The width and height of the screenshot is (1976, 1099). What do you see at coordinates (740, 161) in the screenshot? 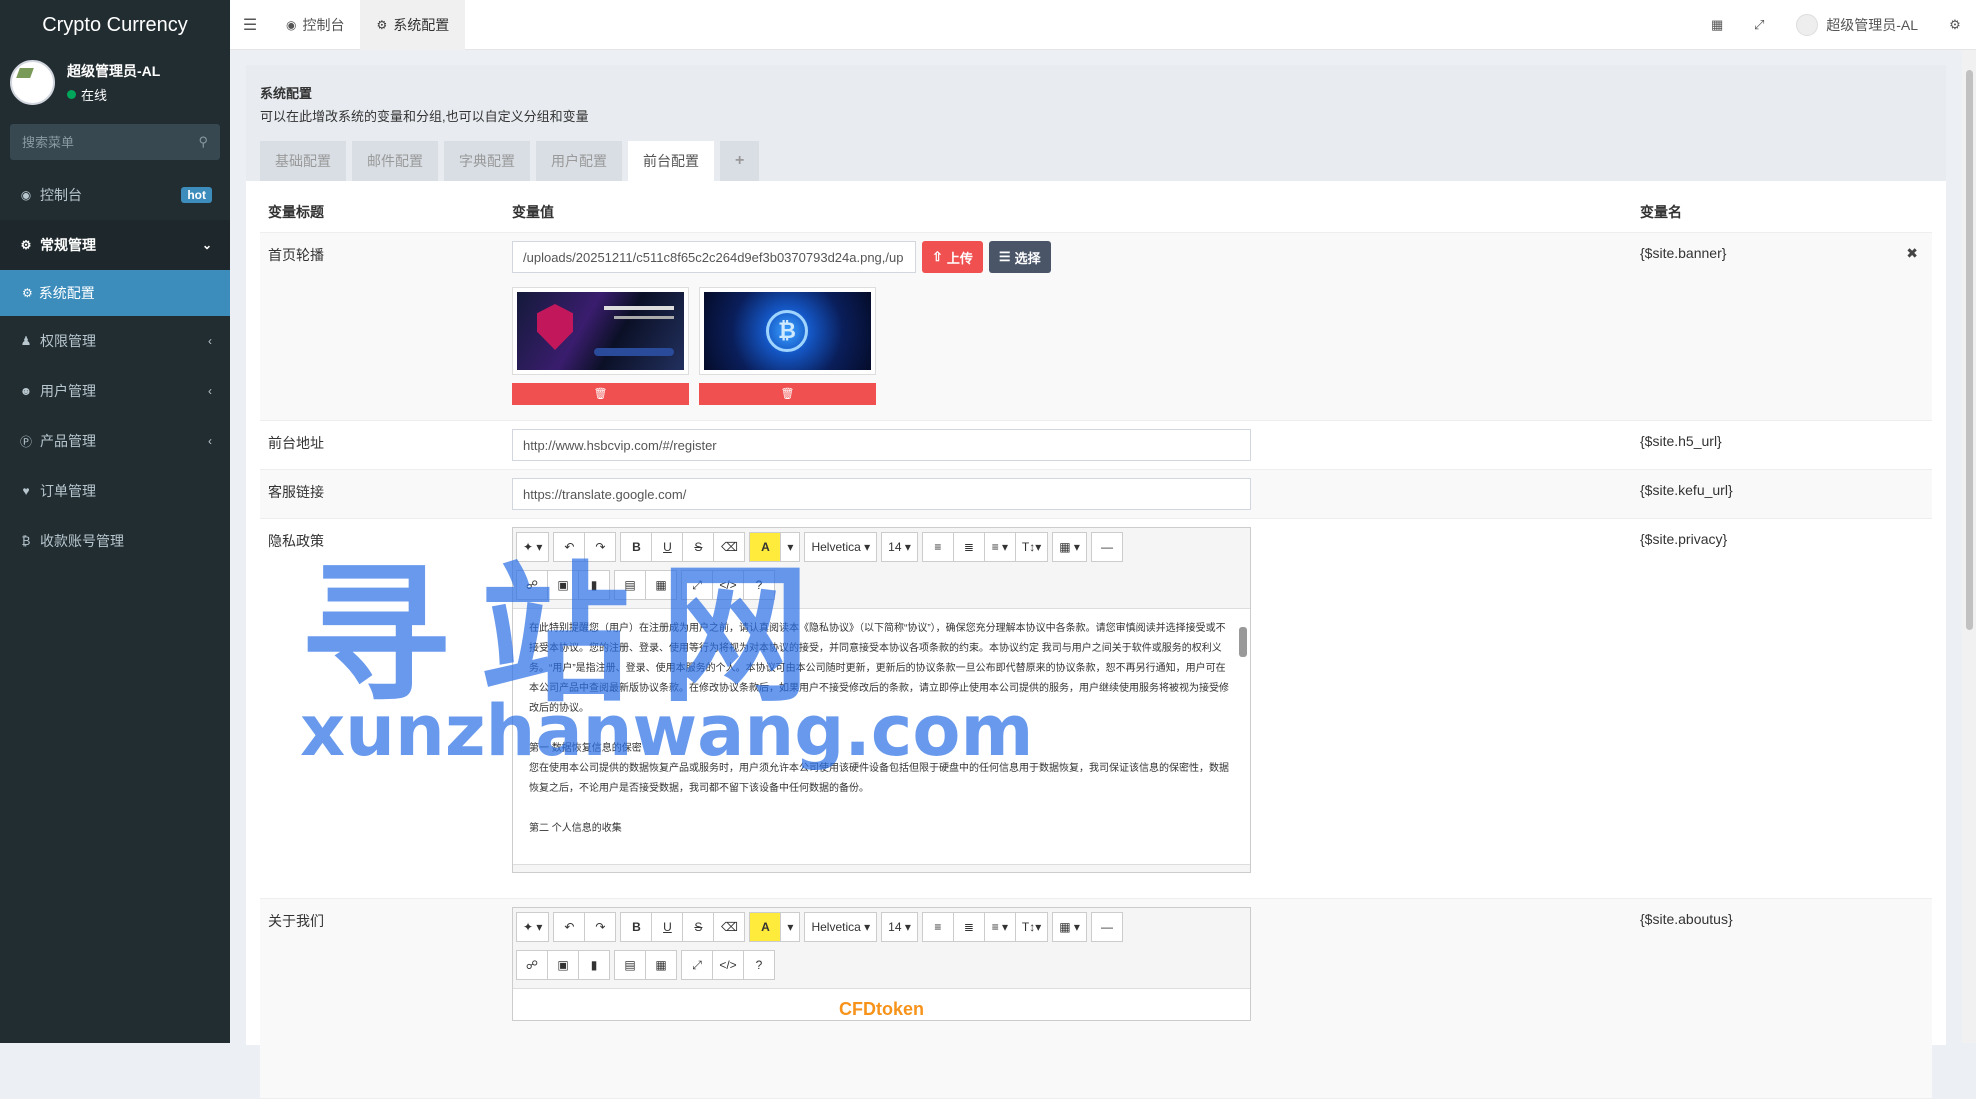
I see `add-tab-button: +` at bounding box center [740, 161].